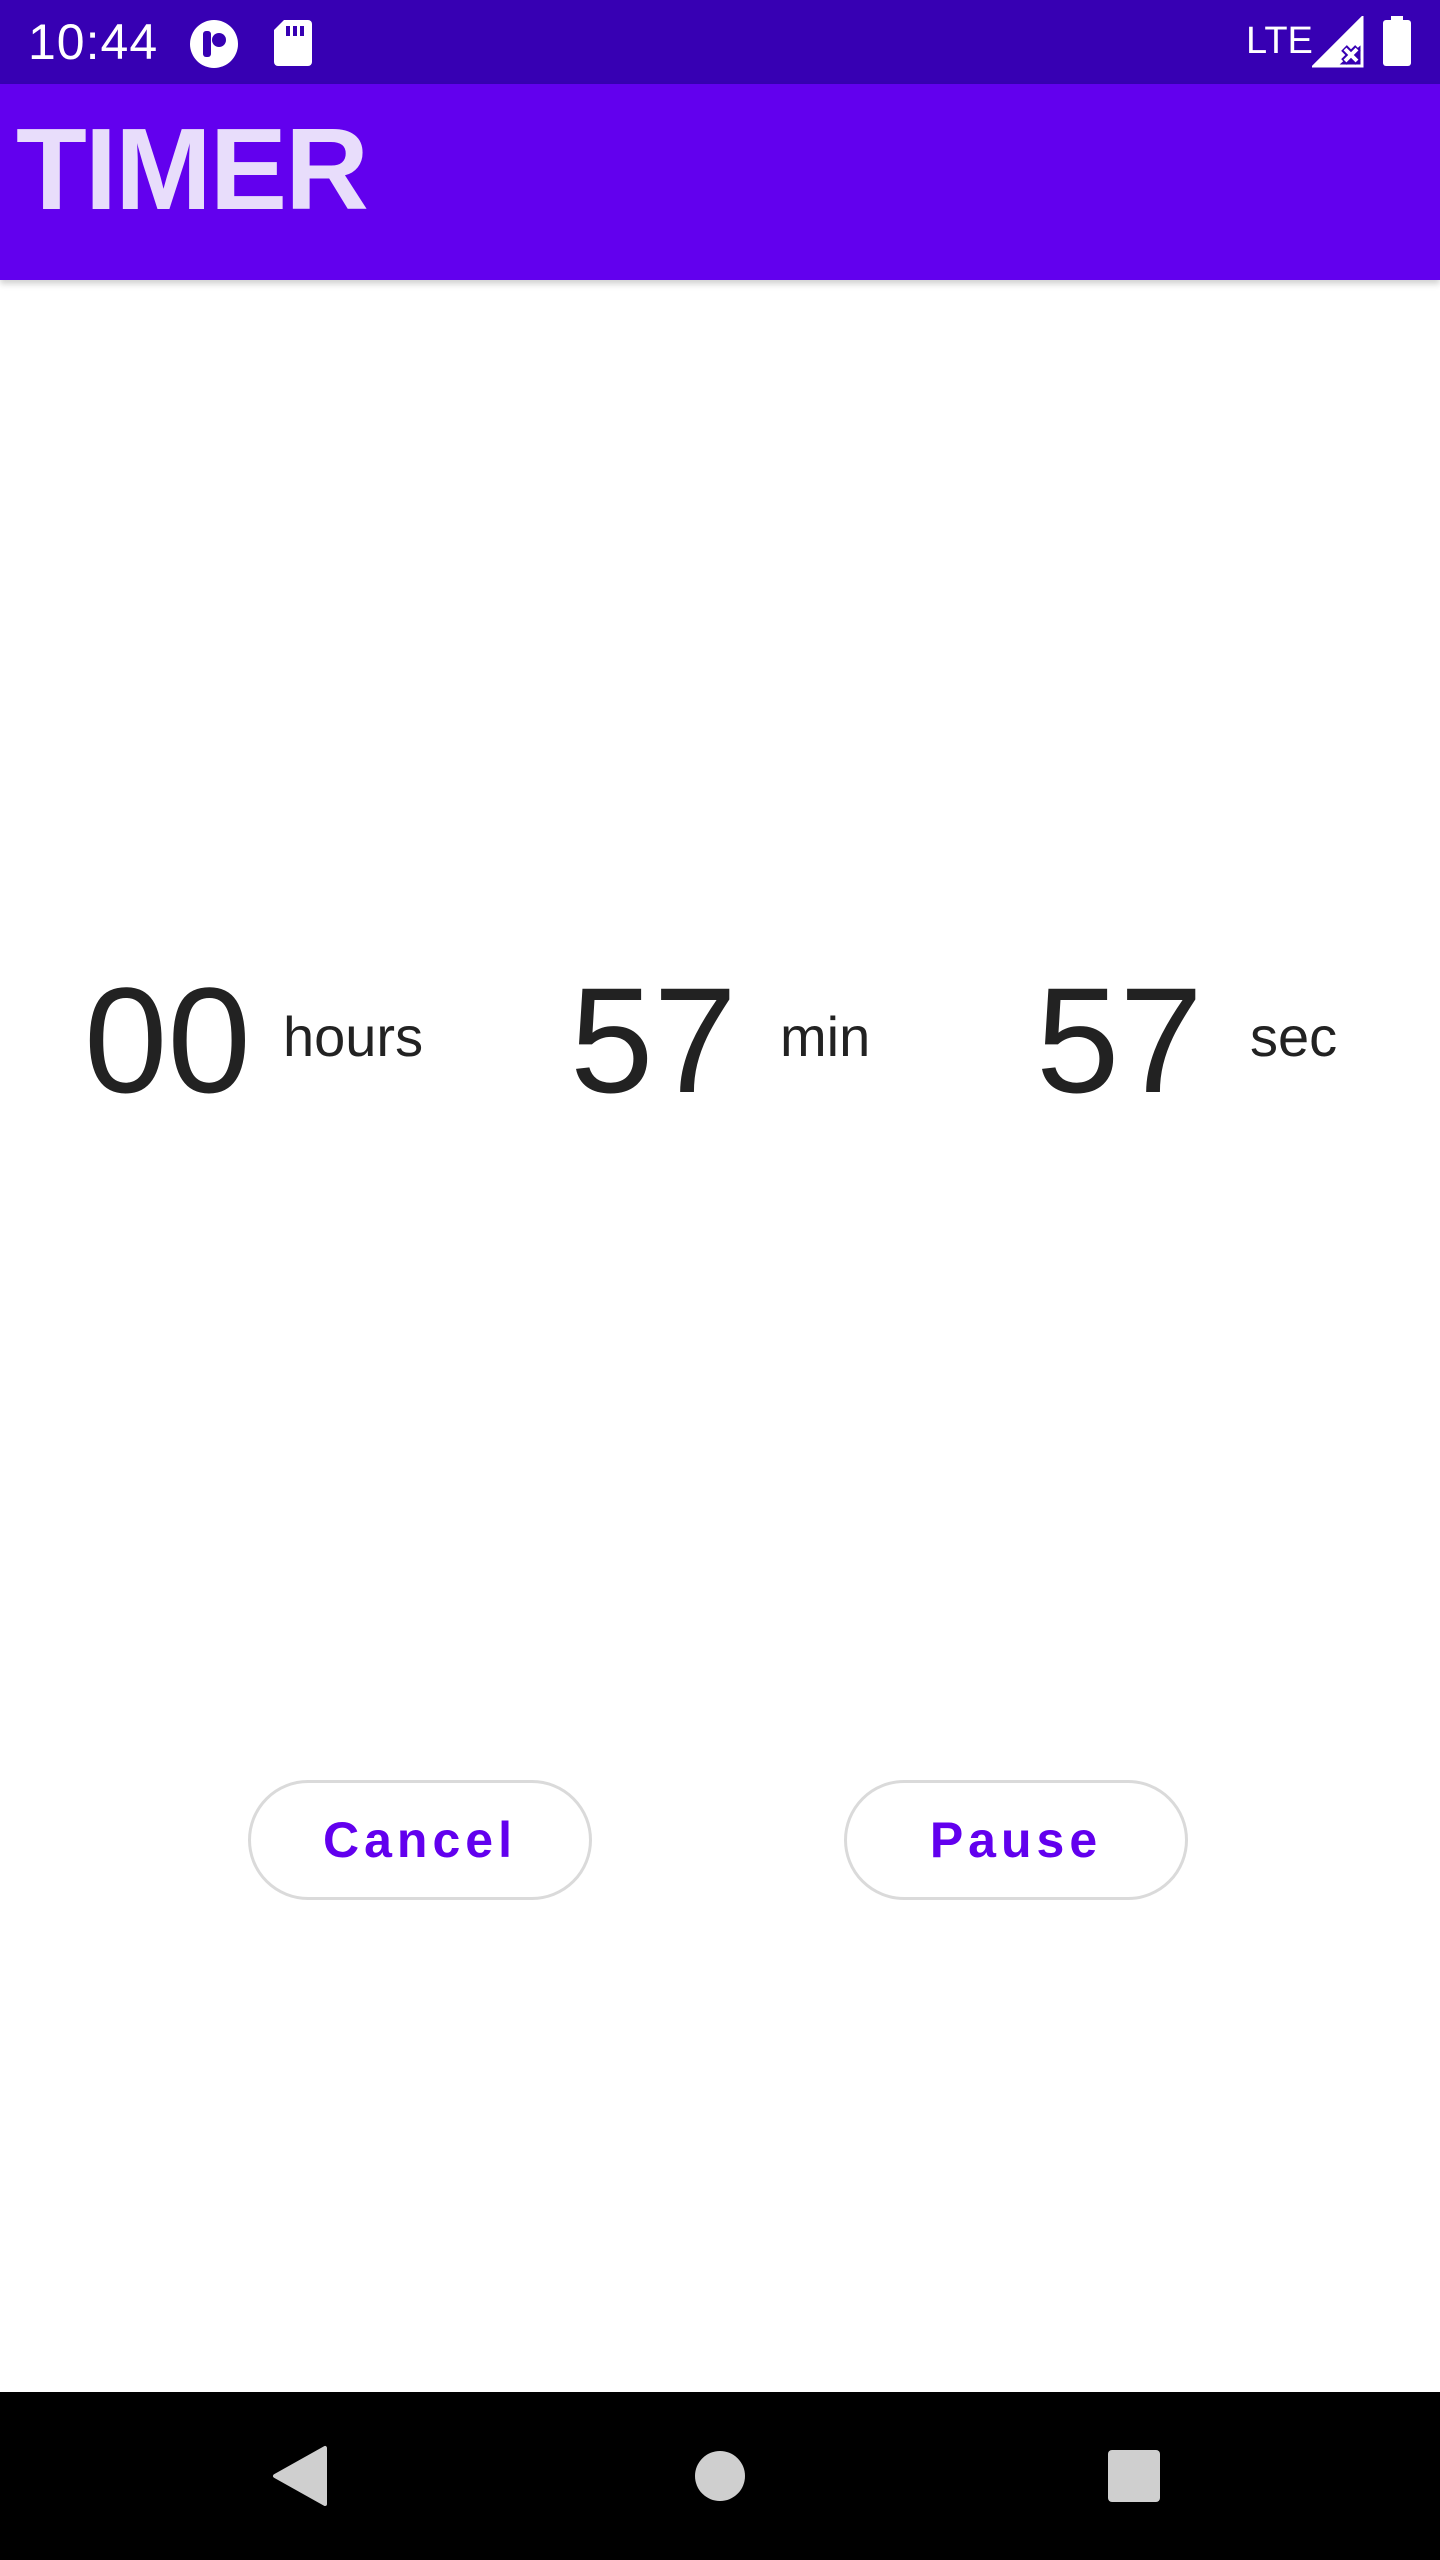 The image size is (1440, 2560). I want to click on seconds-label: sec, so click(1294, 1036).